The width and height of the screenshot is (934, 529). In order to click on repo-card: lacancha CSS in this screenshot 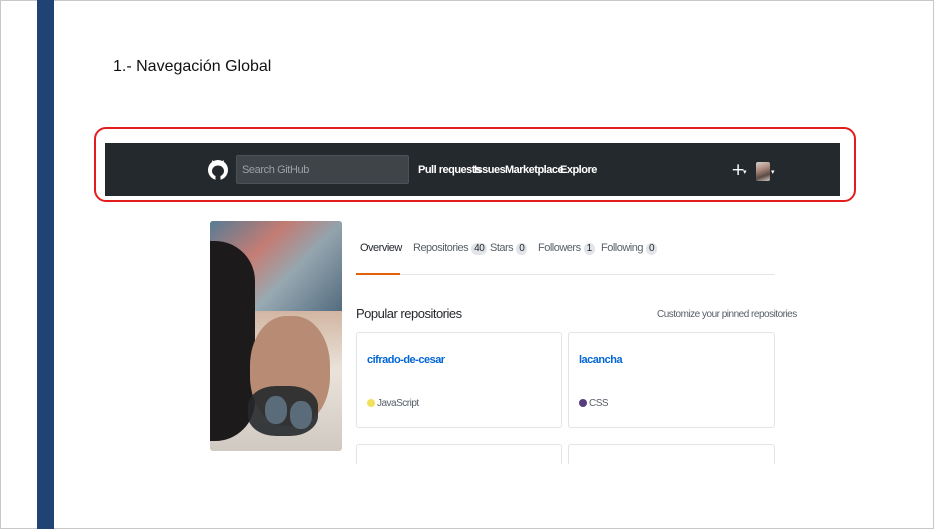, I will do `click(671, 380)`.